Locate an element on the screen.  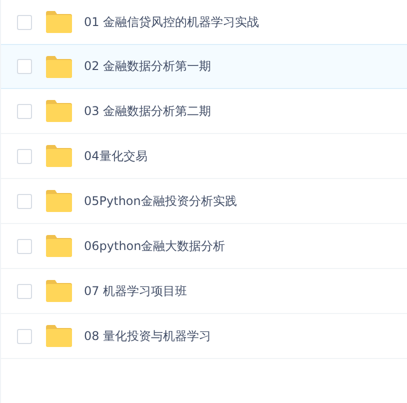
file-name: 07 机器学习项目班 is located at coordinates (136, 291).